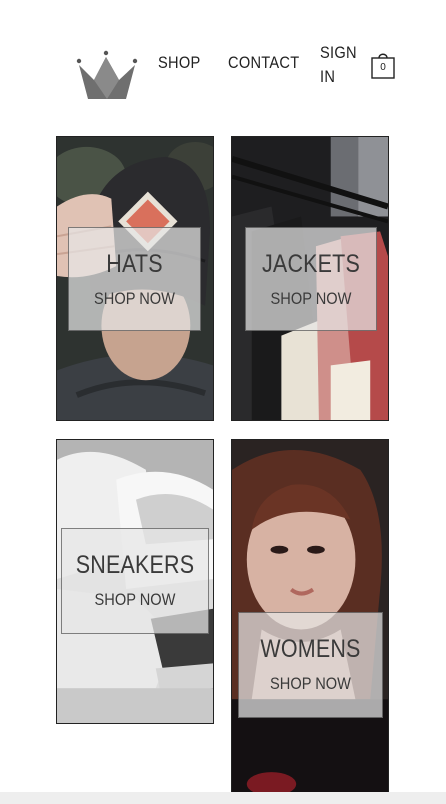 The width and height of the screenshot is (446, 804). I want to click on hats-overlay: HATS SHOP NOW, so click(134, 279).